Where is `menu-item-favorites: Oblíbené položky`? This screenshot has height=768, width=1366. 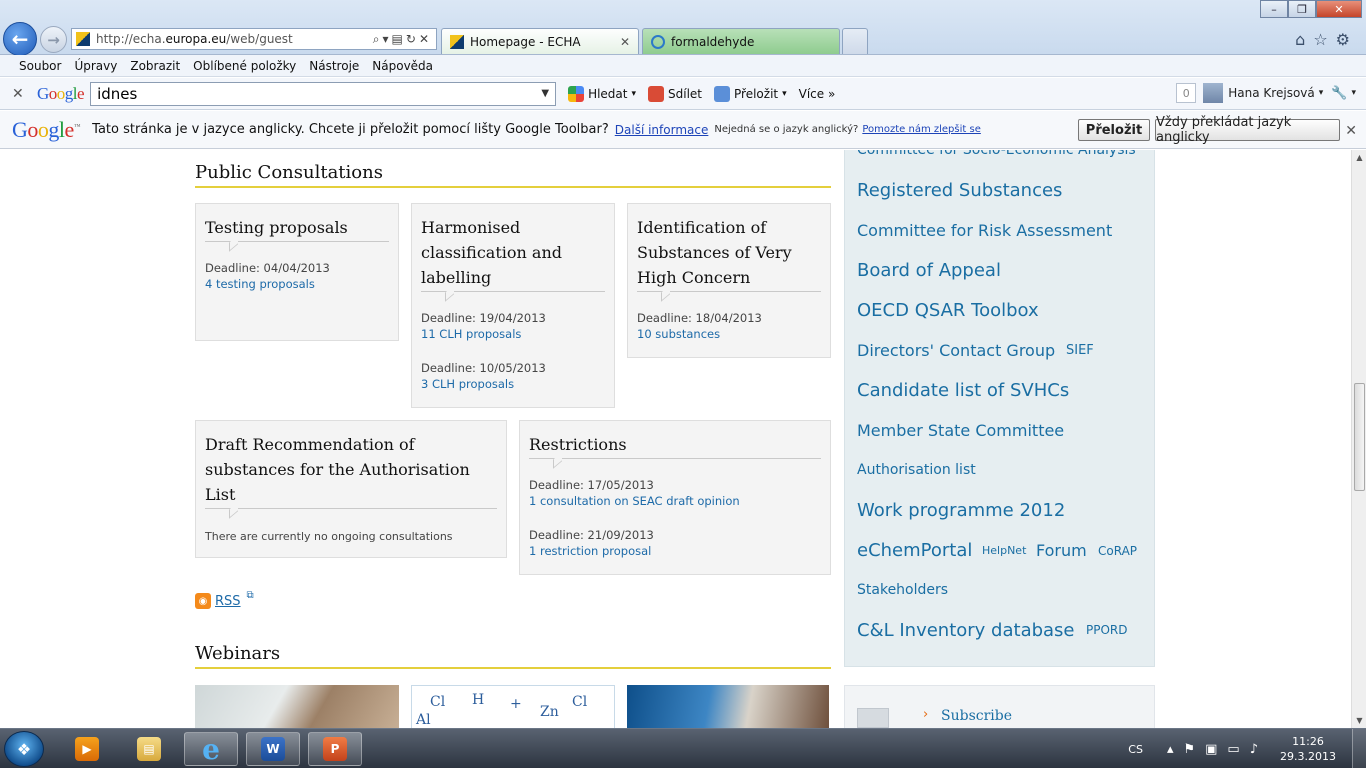
menu-item-favorites: Oblíbené položky is located at coordinates (244, 66).